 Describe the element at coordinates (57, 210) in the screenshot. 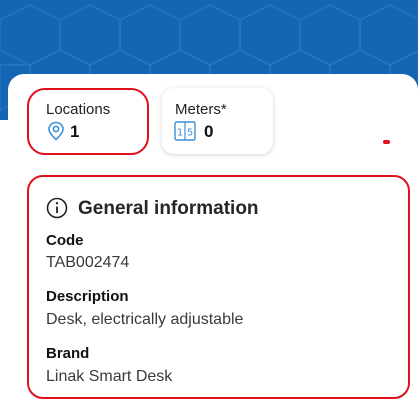

I see `info-circle-icon` at that location.